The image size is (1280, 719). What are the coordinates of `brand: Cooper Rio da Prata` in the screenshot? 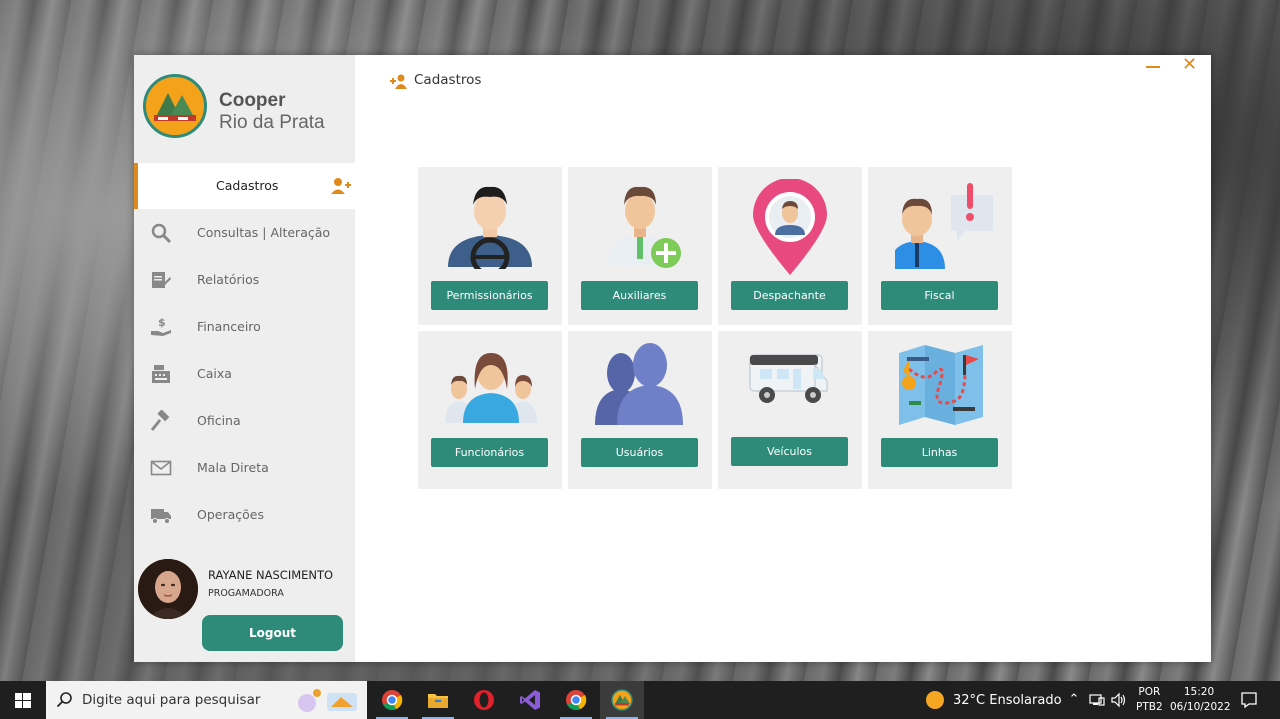 It's located at (248, 107).